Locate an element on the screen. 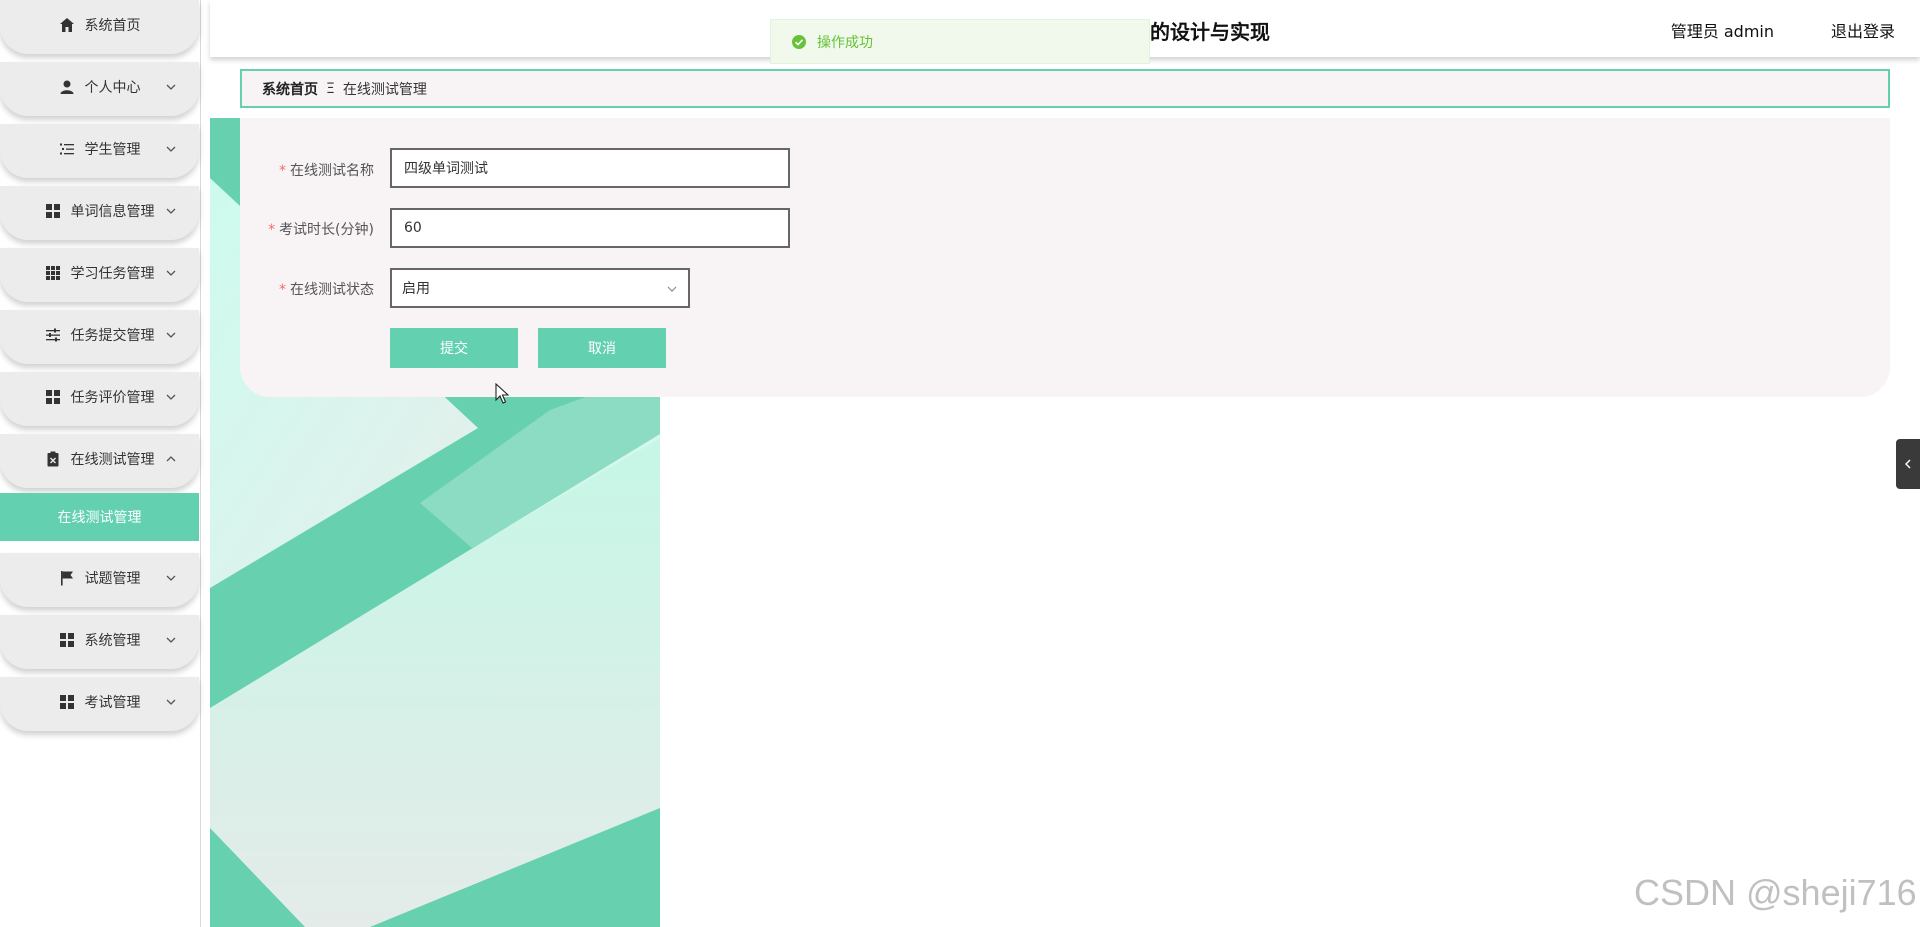 The image size is (1920, 927). breadcrumb: 系统首页 Ξ 在线测试管理 is located at coordinates (1065, 88).